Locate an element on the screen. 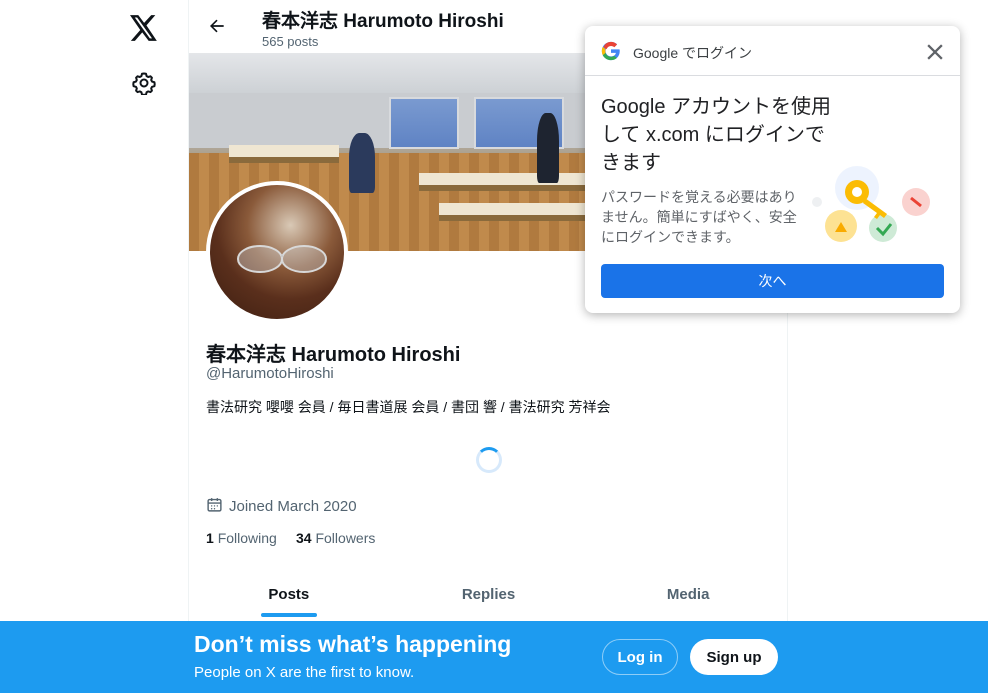 Image resolution: width=1000 pixels, height=693 pixels. following-label: Following is located at coordinates (247, 538).